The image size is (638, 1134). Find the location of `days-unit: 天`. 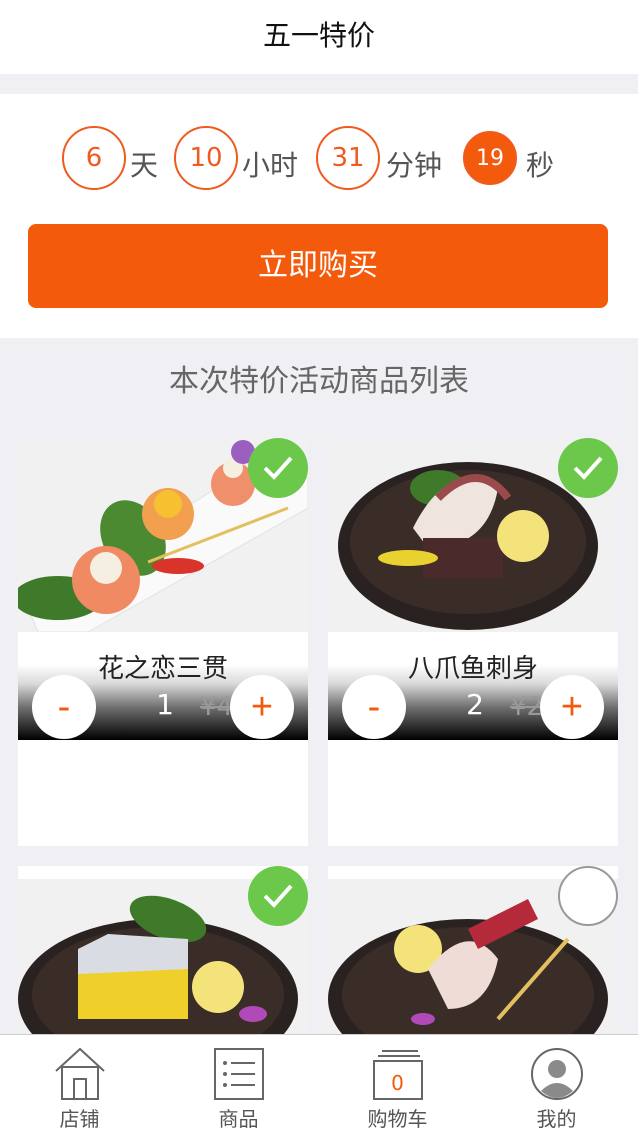

days-unit: 天 is located at coordinates (144, 165).